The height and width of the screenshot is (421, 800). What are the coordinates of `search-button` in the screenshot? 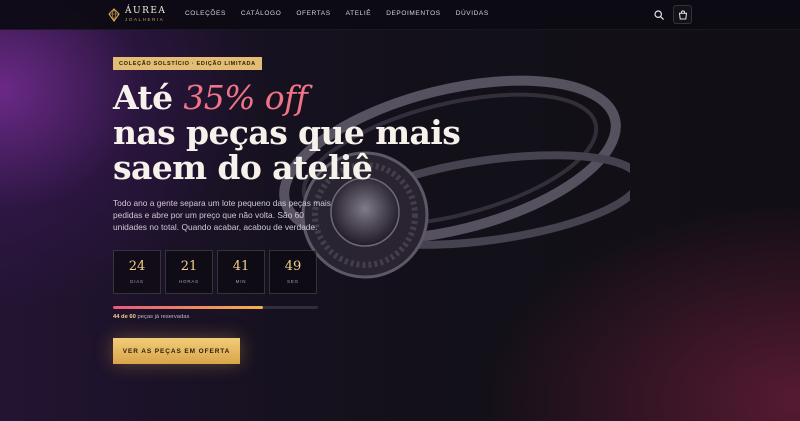 It's located at (658, 14).